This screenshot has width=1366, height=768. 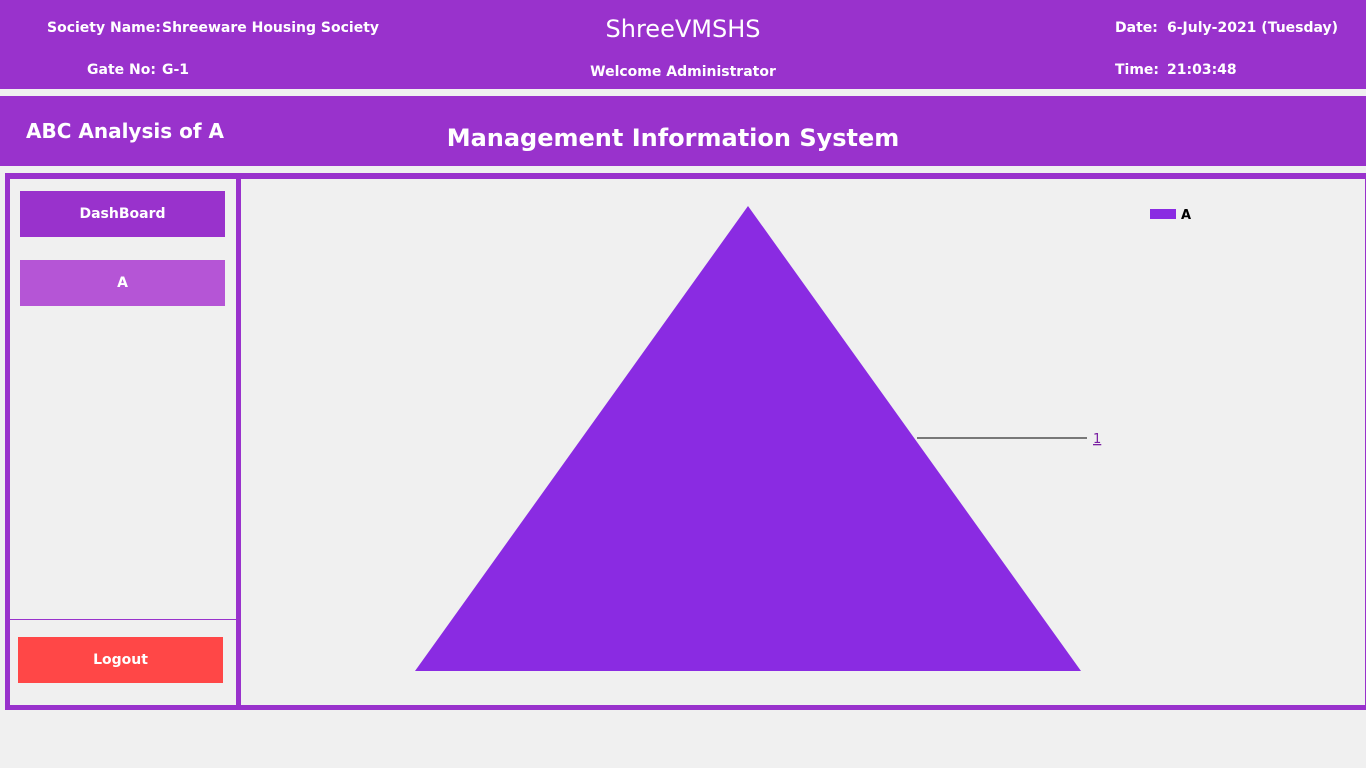 I want to click on legend-label: A, so click(x=1186, y=215).